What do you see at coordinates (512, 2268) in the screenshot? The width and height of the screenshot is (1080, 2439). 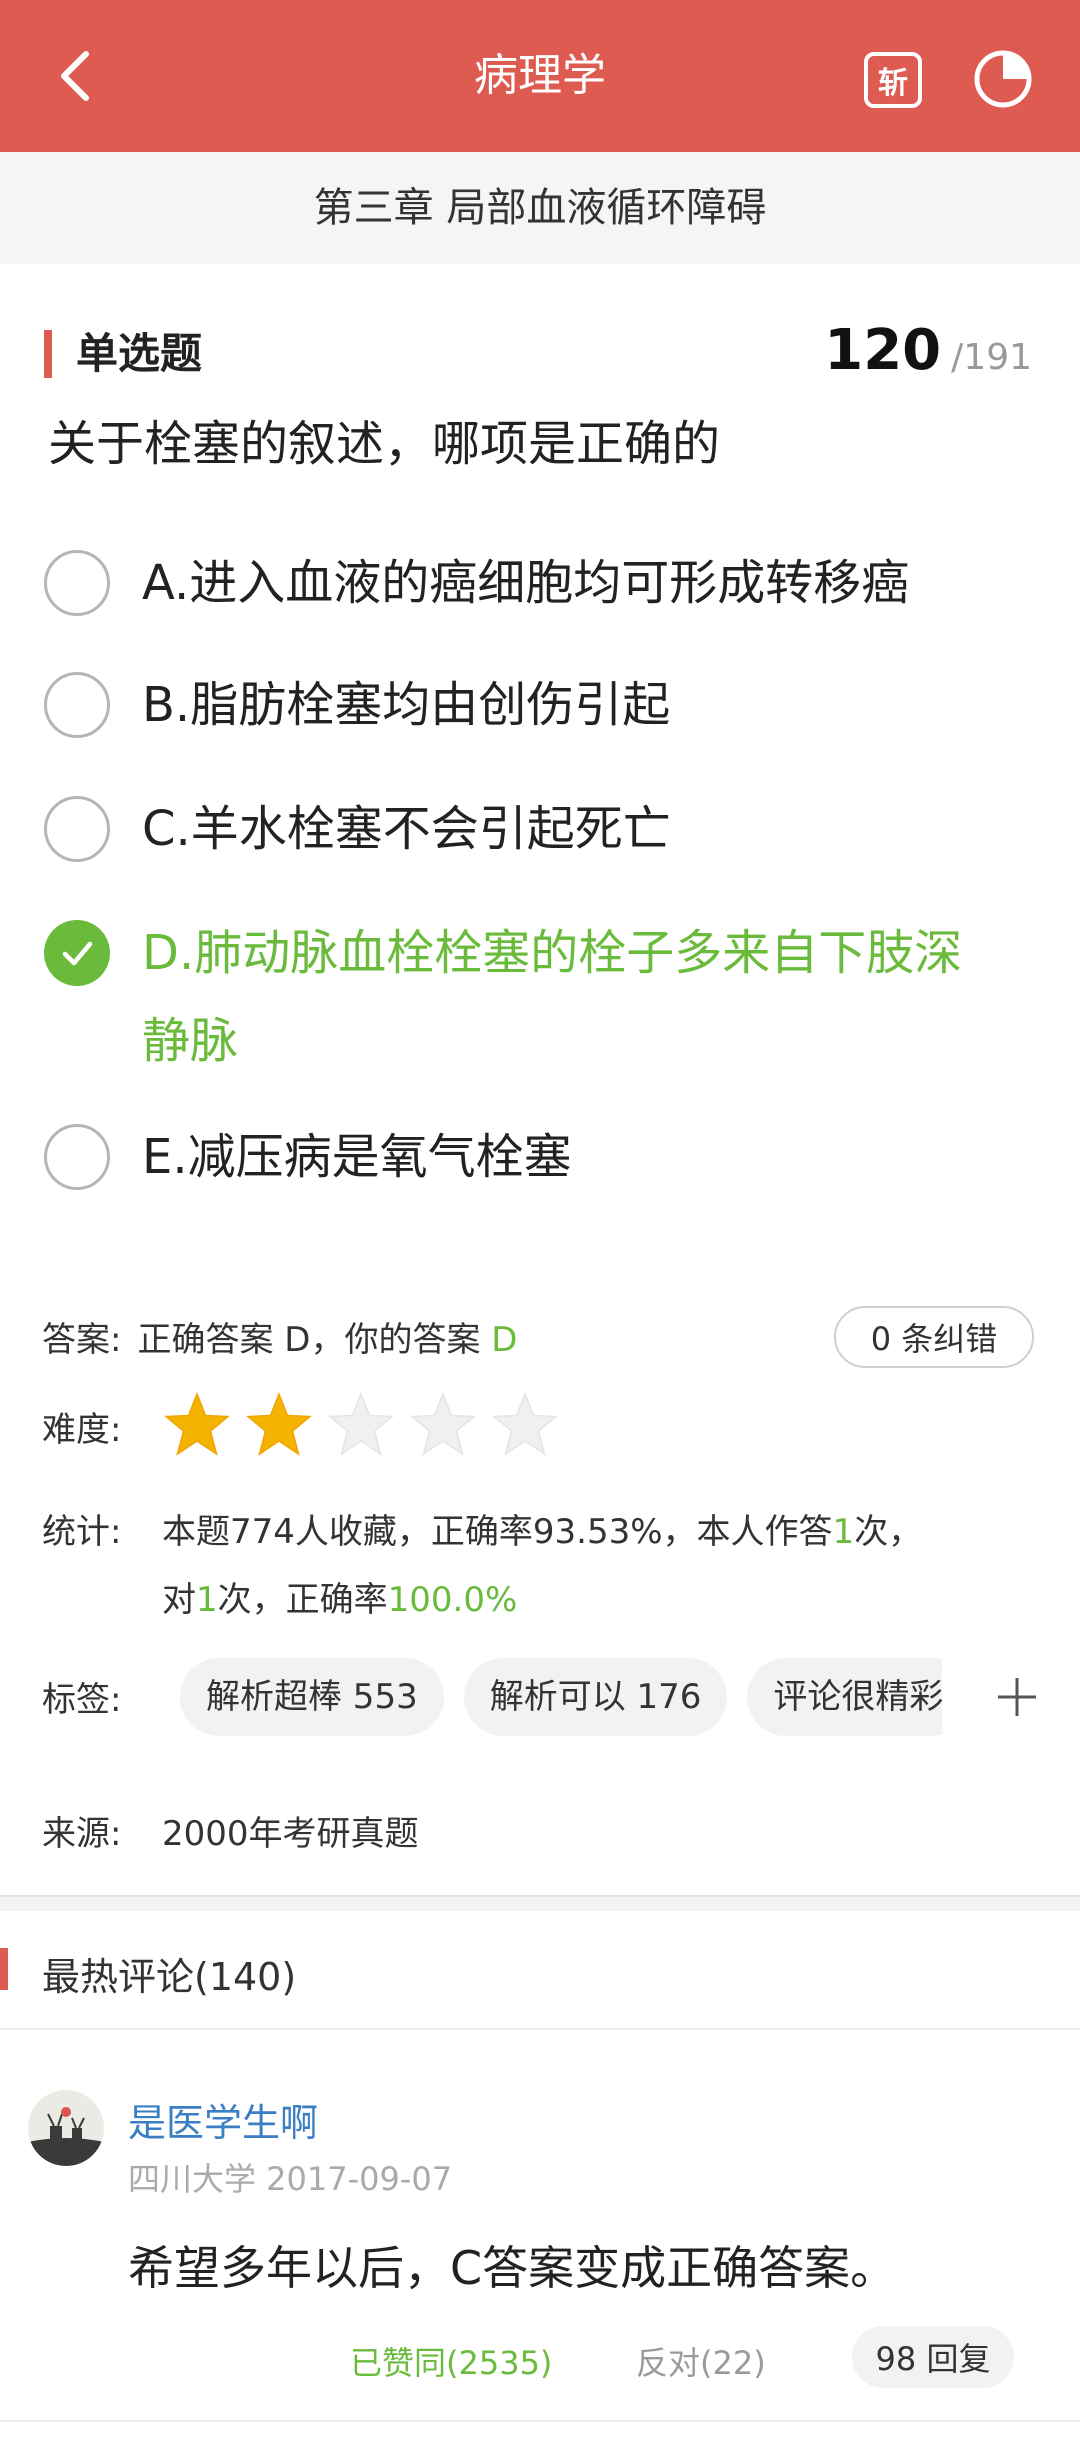 I see `comment-body: 希望多年以后，C答案变成正确答案。` at bounding box center [512, 2268].